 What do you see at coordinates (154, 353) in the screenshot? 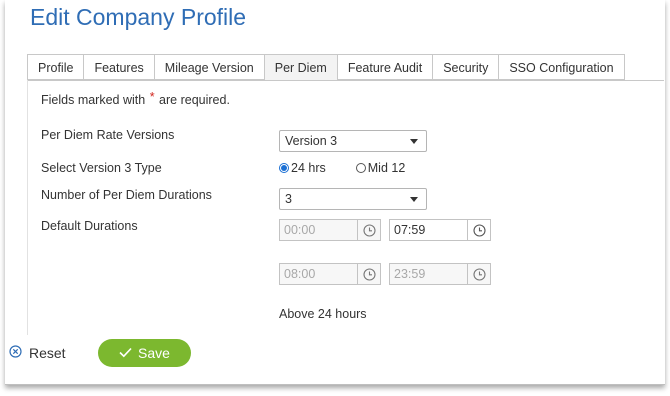
I see `save-label: Save` at bounding box center [154, 353].